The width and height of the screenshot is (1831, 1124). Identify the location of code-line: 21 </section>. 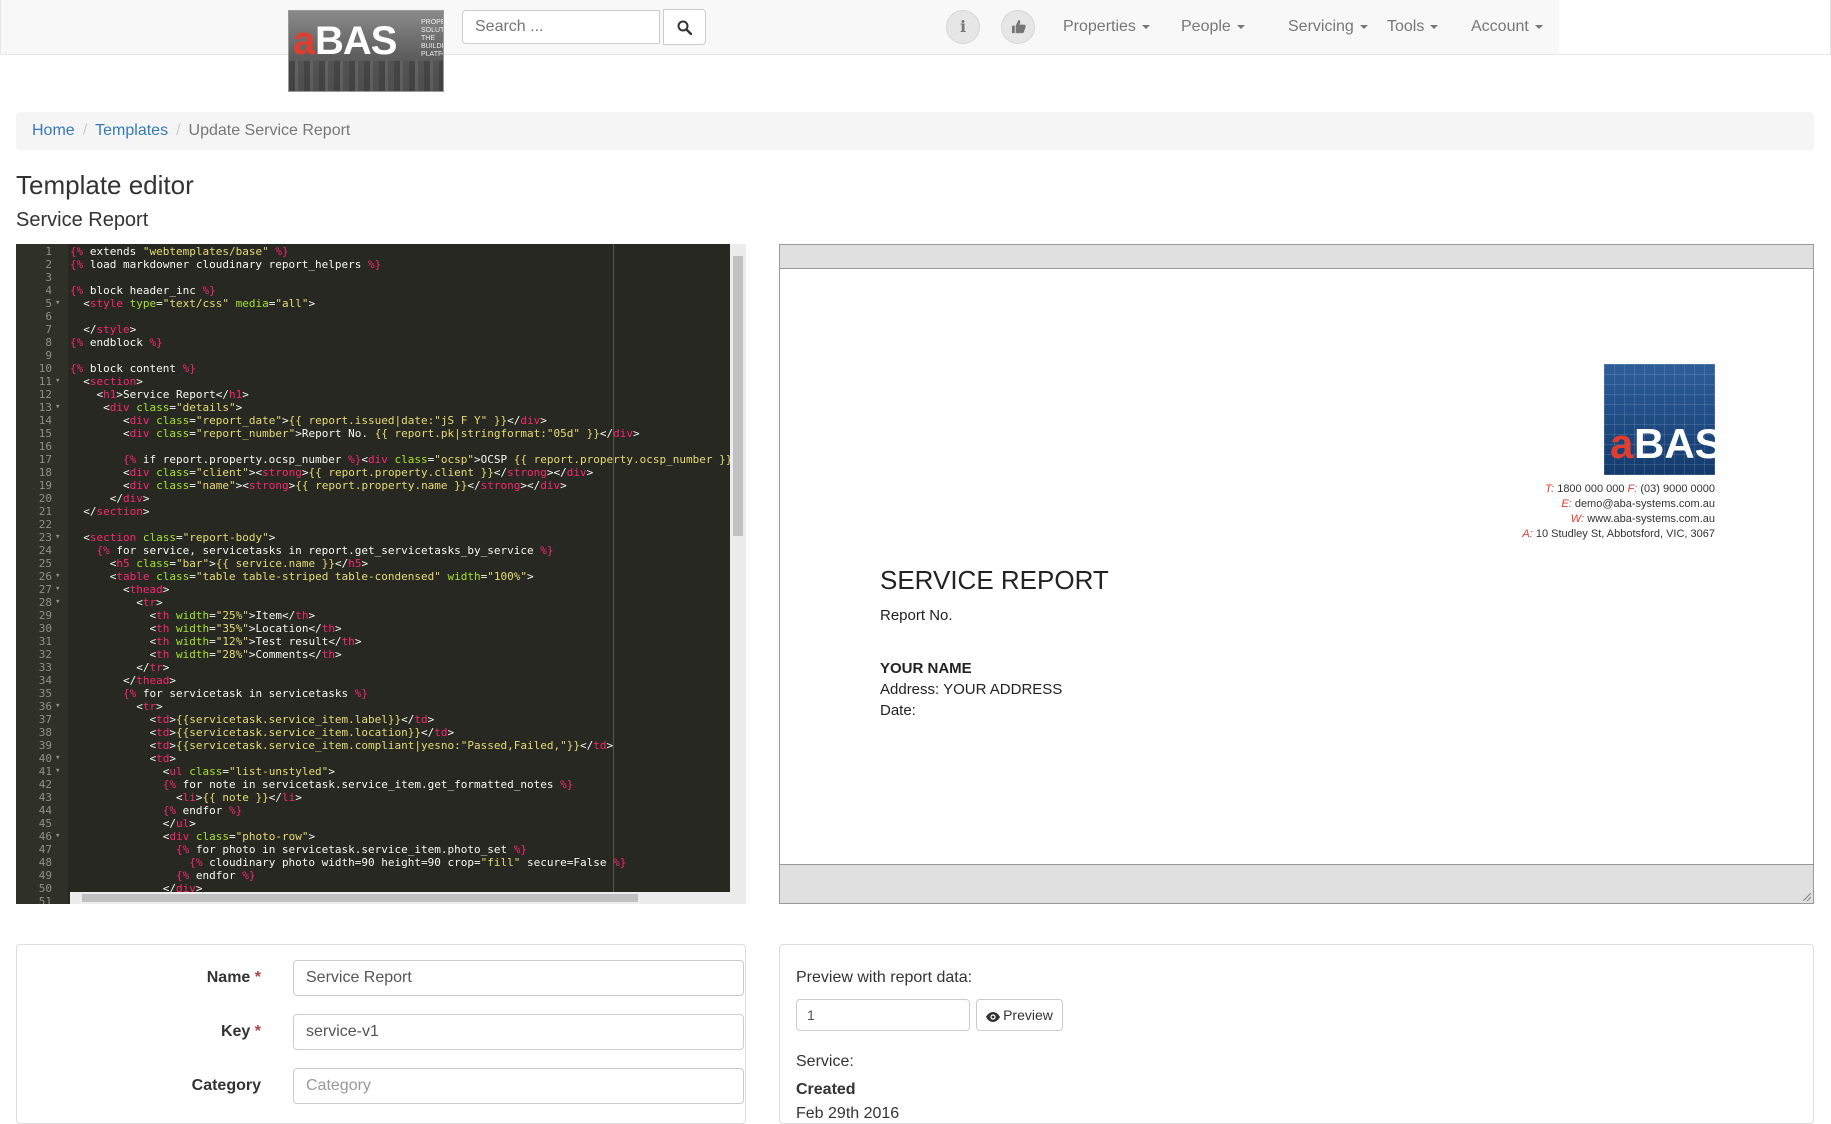
(373, 511).